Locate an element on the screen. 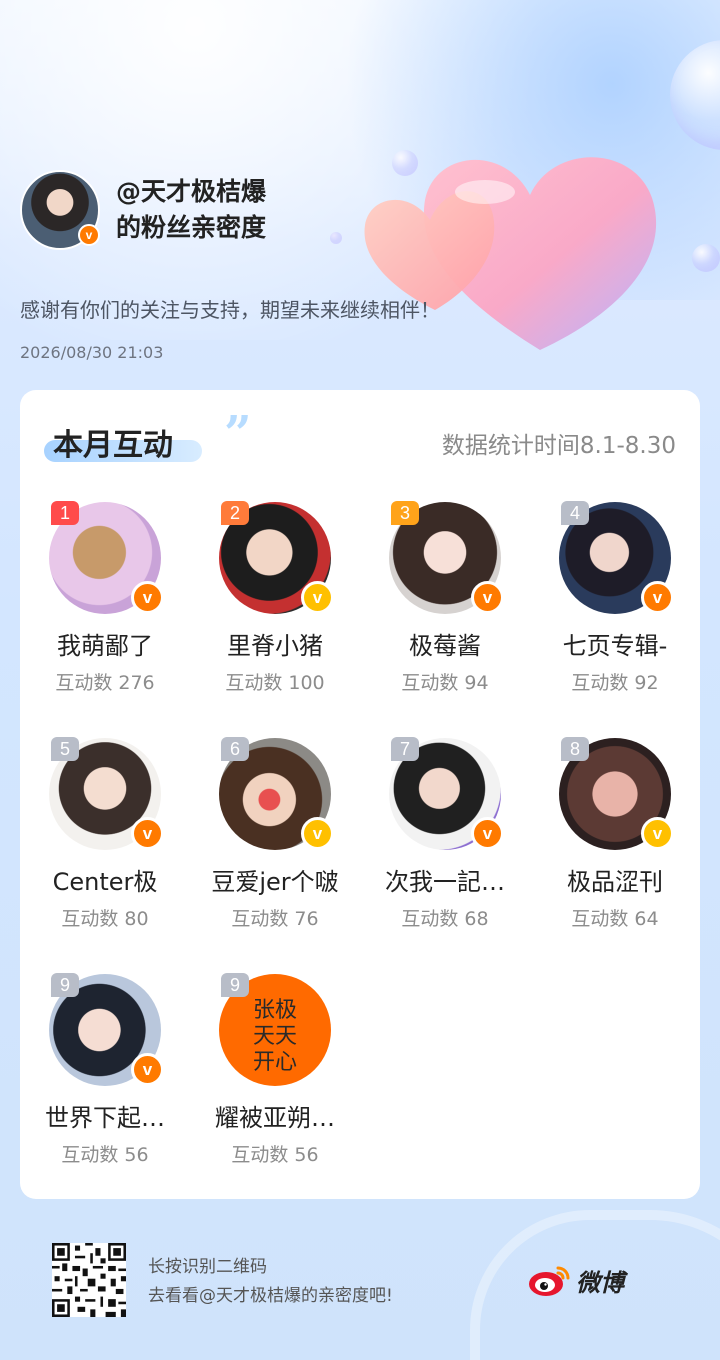  avatar-text-line: 天天 is located at coordinates (274, 1036).